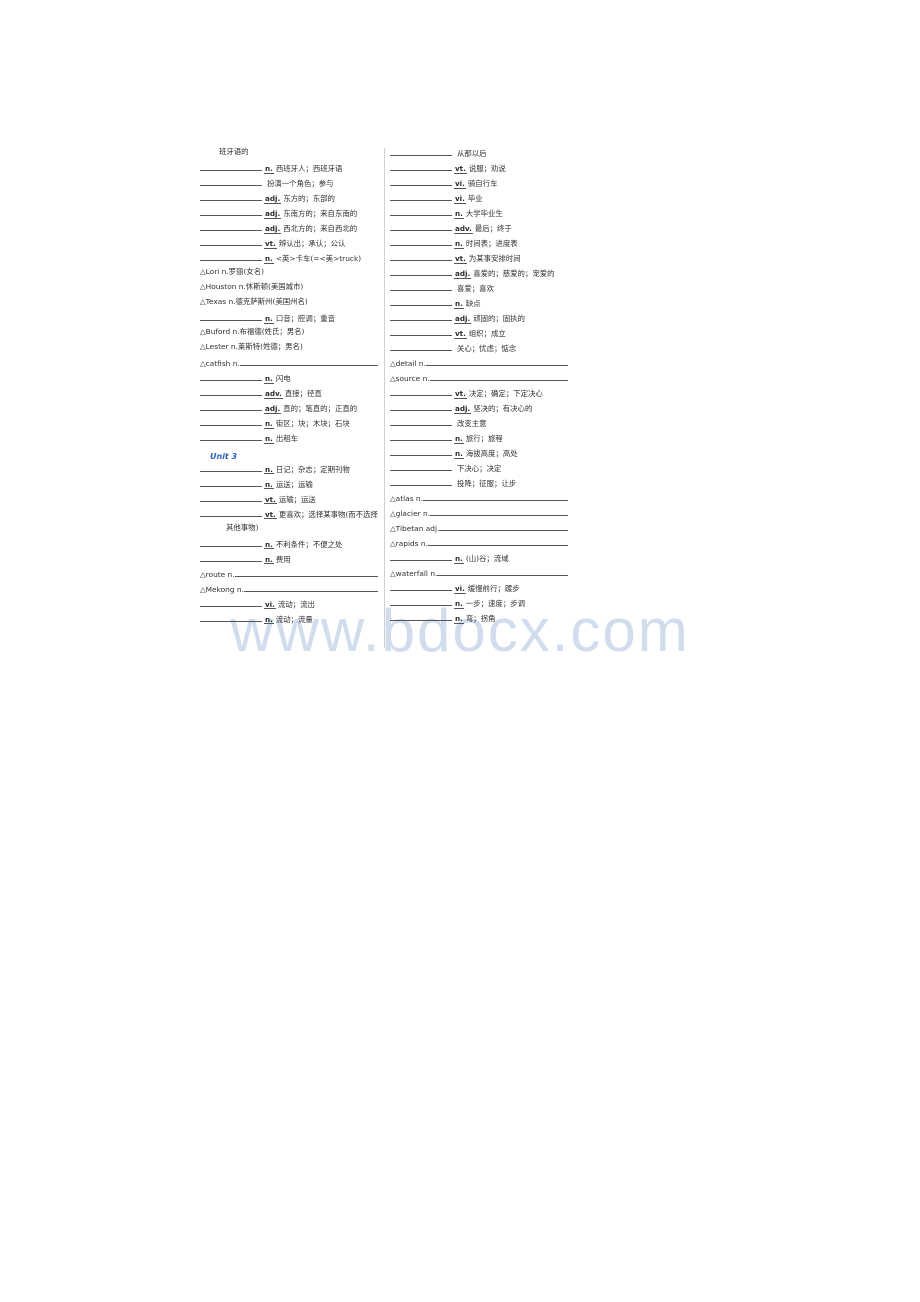  What do you see at coordinates (290, 606) in the screenshot?
I see `vocabulary-entry: vi. 流动；流出` at bounding box center [290, 606].